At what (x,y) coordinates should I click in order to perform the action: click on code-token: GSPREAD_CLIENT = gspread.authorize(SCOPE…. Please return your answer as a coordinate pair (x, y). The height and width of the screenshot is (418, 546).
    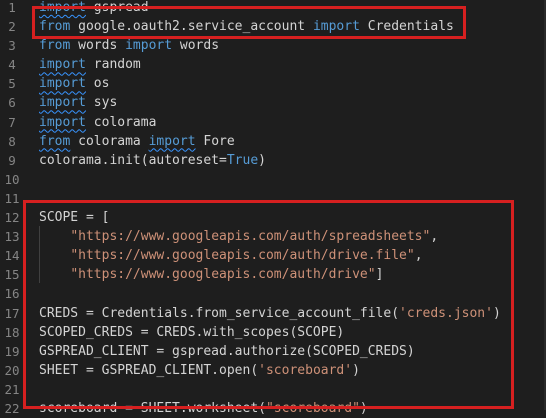
    Looking at the image, I should click on (227, 351).